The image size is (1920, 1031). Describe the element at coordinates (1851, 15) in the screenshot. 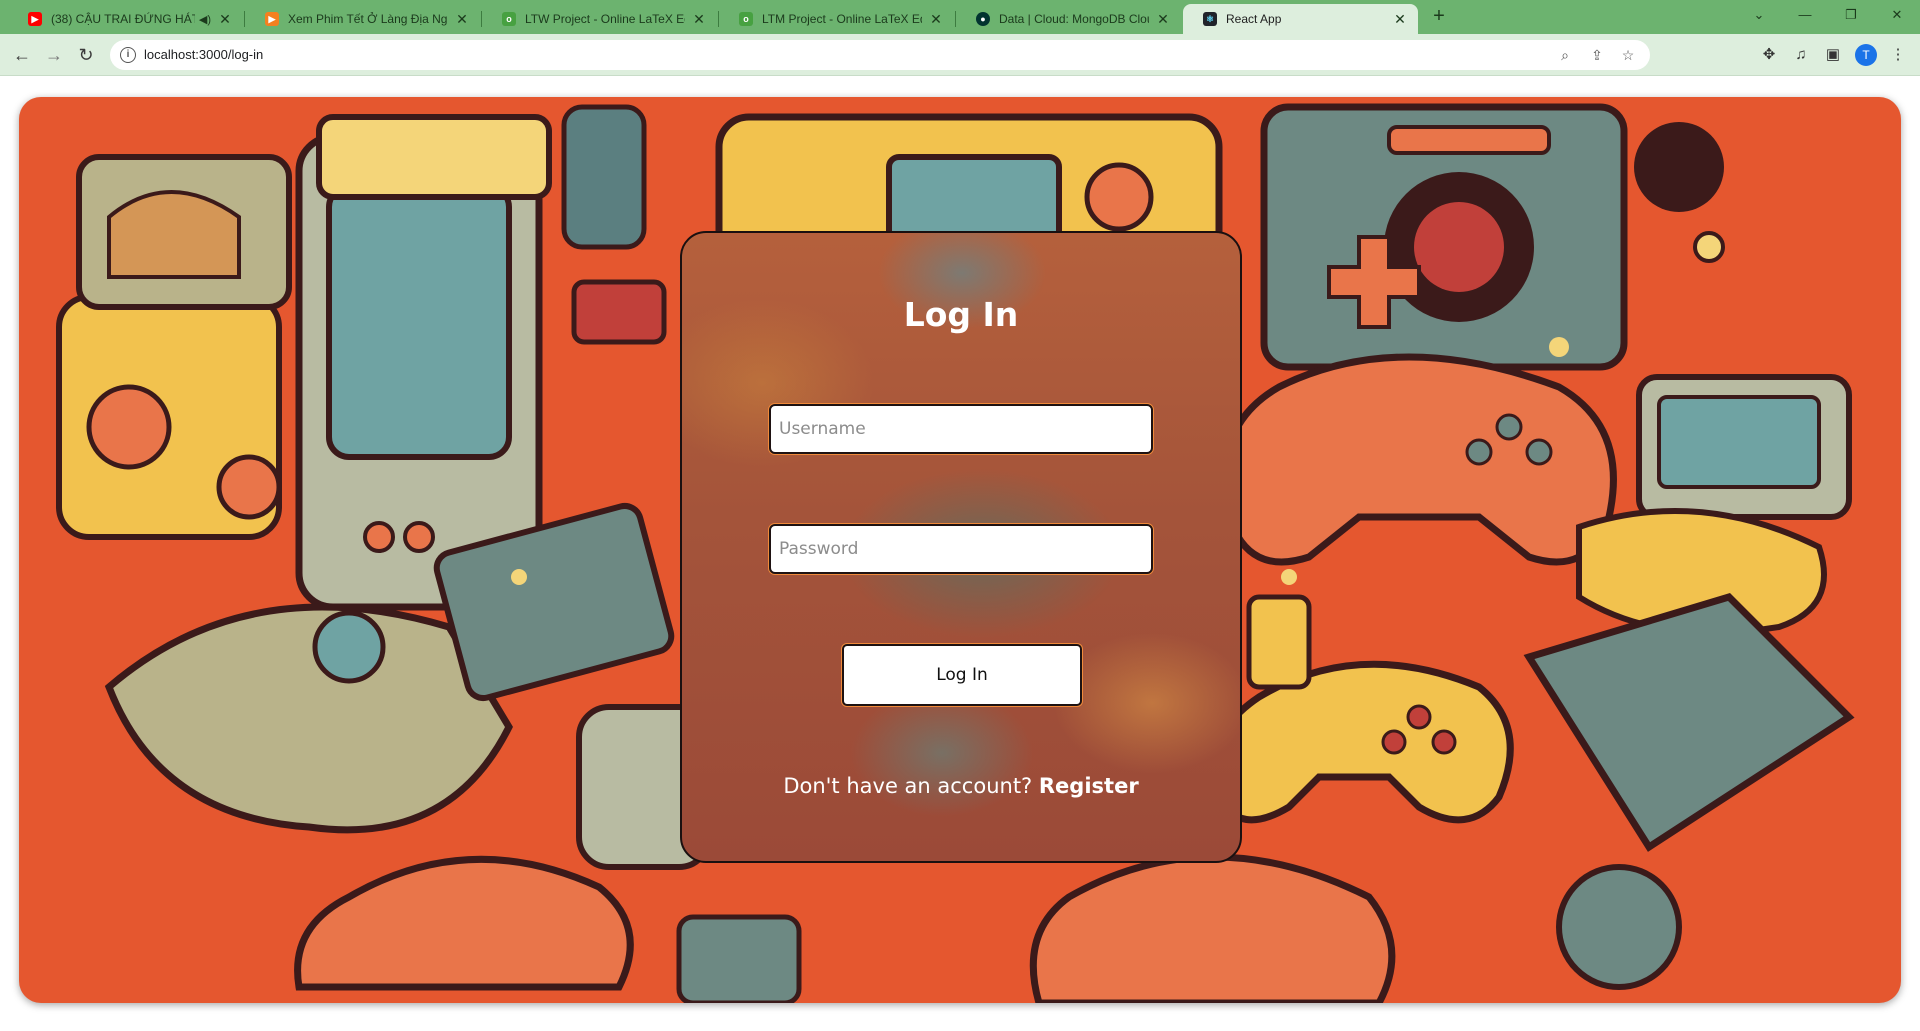

I see `restore-button: ❐` at that location.